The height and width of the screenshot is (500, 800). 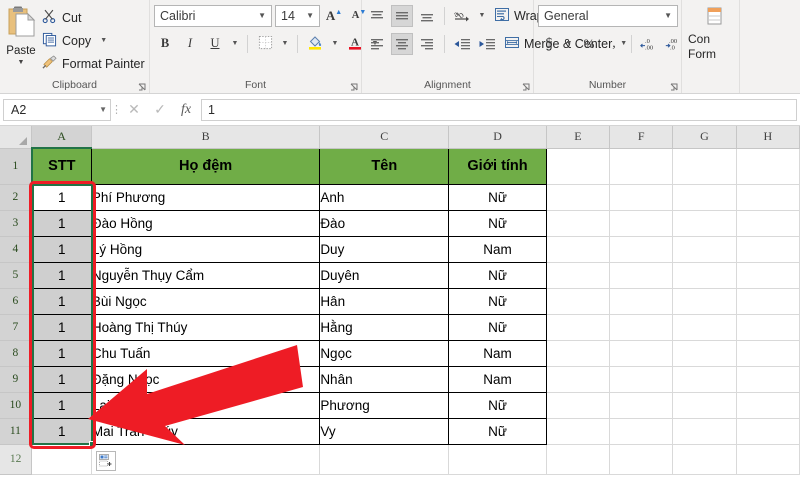 I want to click on cell-f4, so click(x=641, y=249).